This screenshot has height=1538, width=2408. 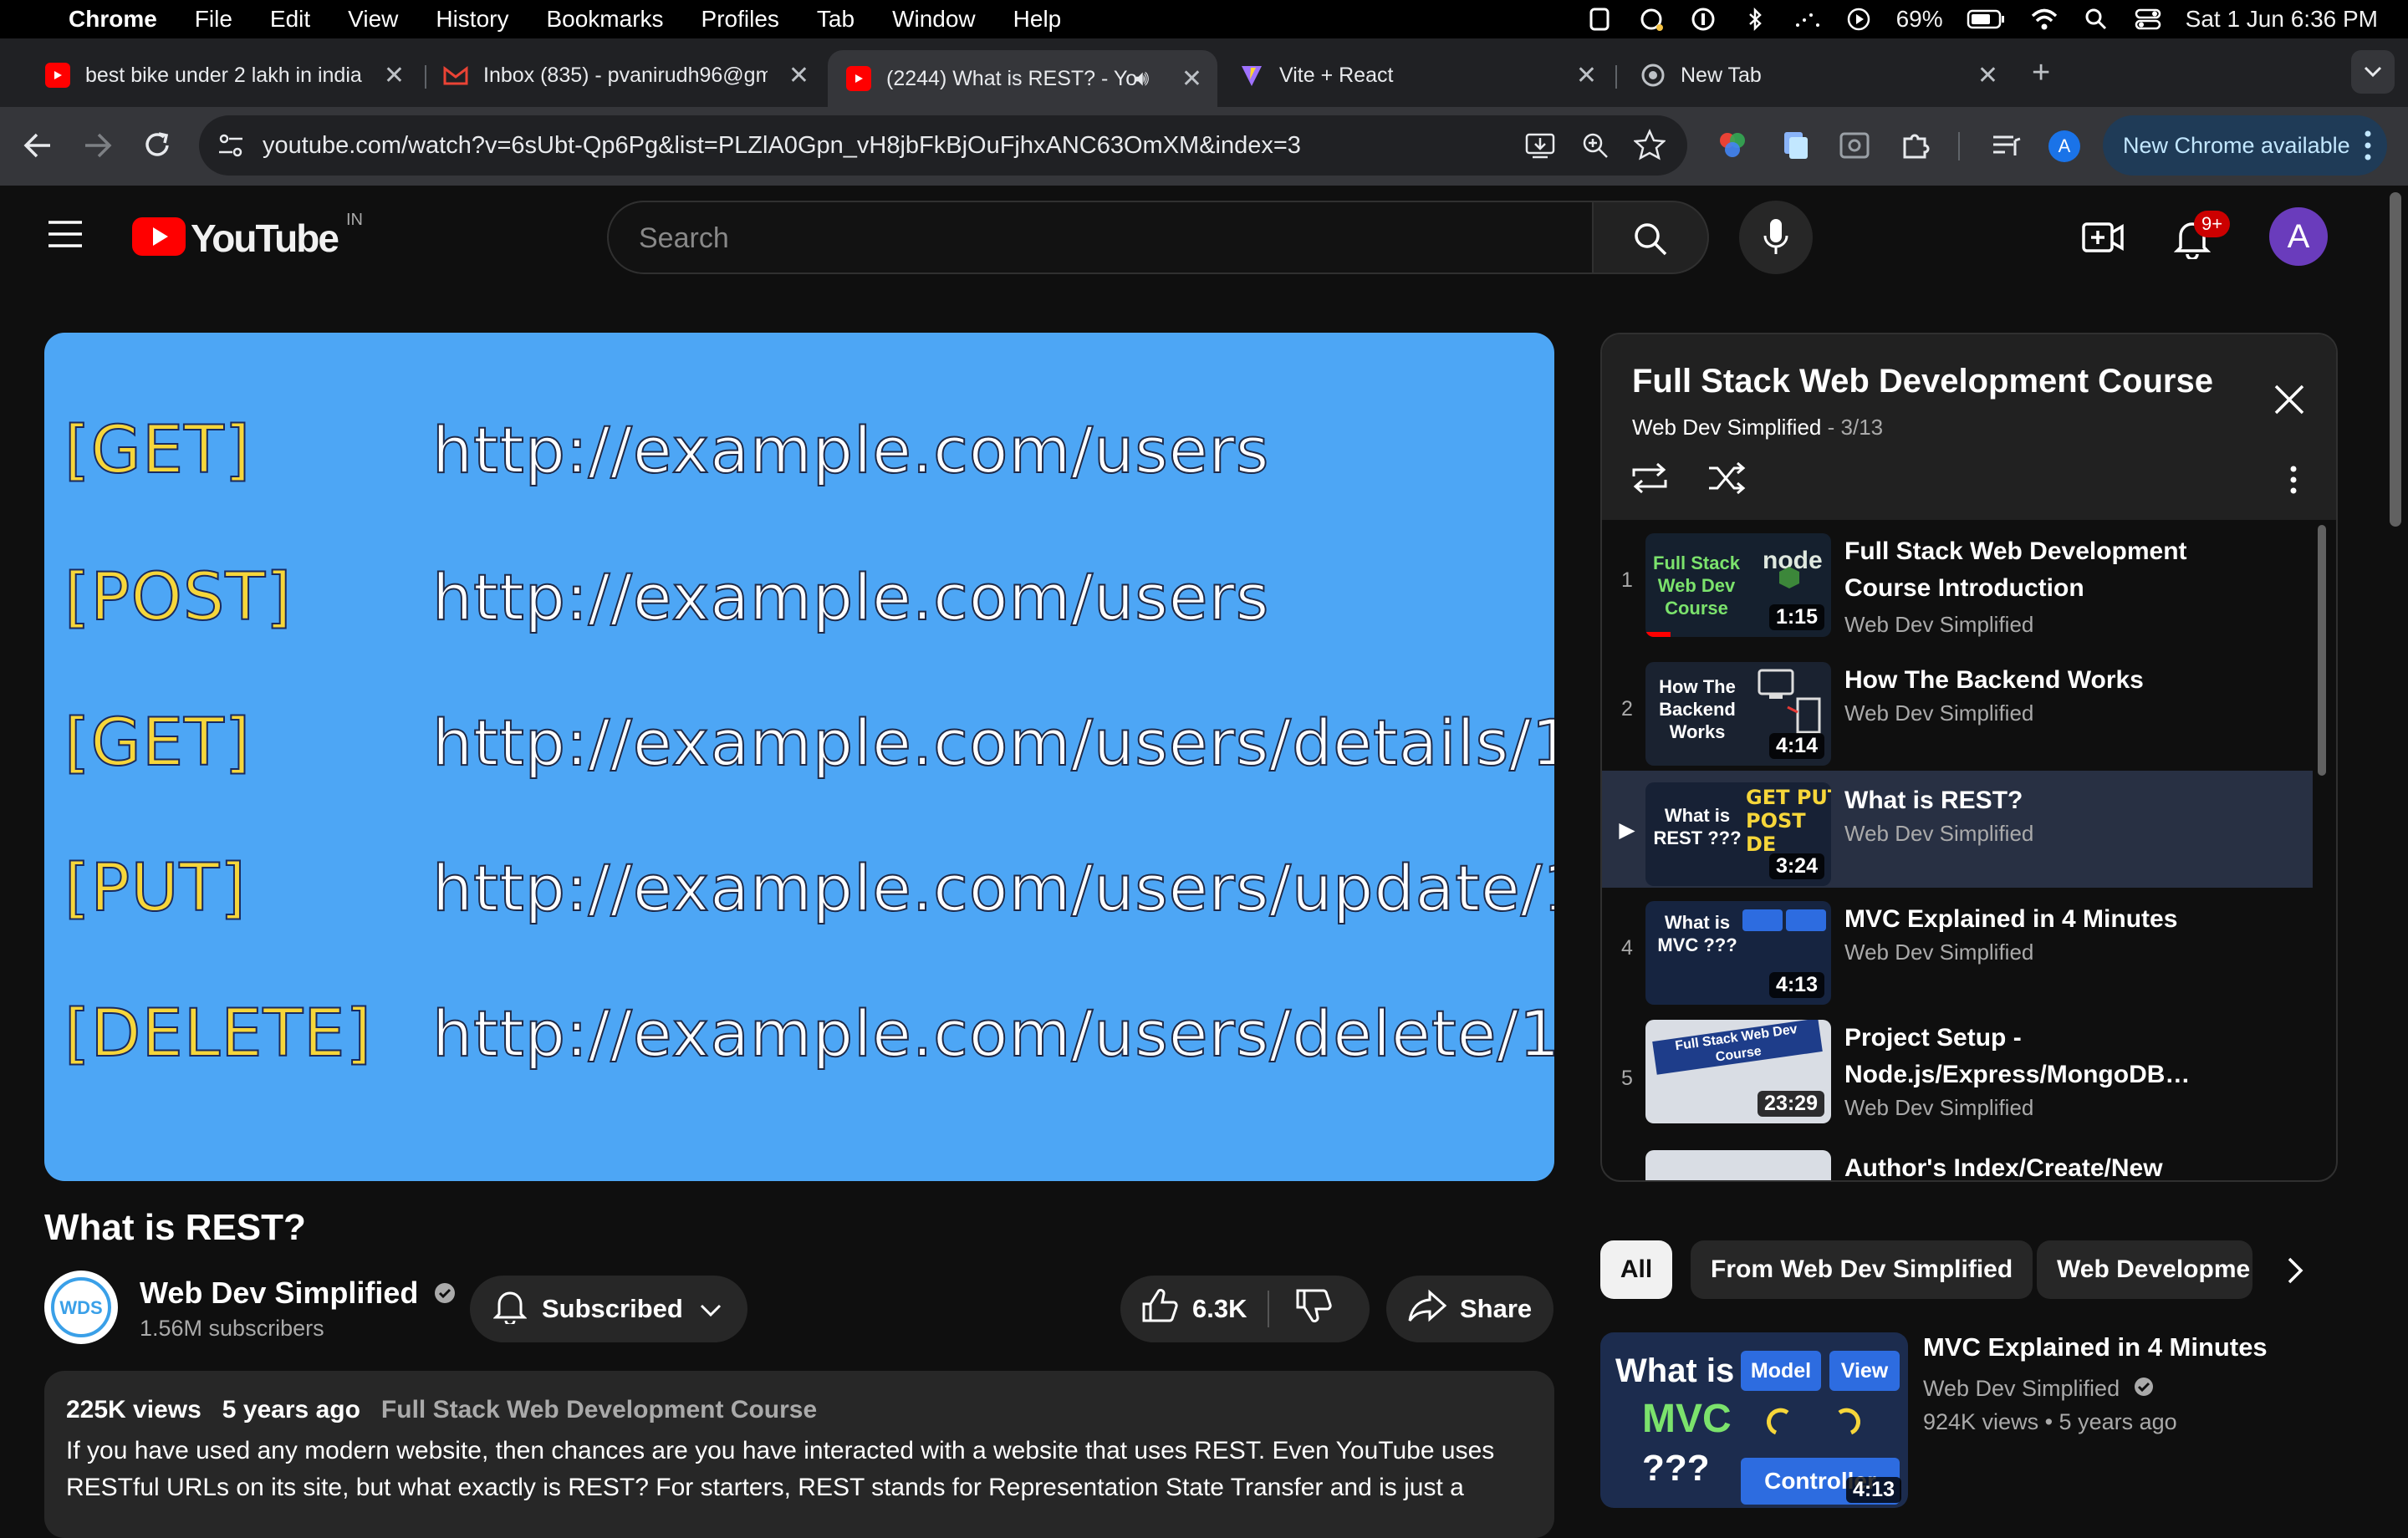 I want to click on chip-all: All, so click(x=1636, y=1269).